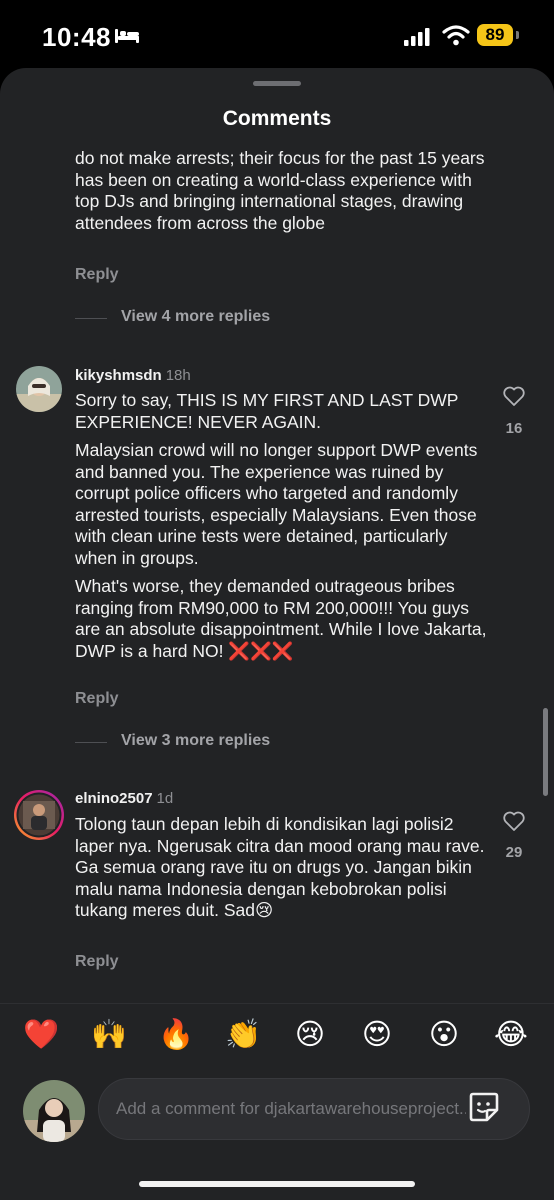  What do you see at coordinates (277, 35) in the screenshot?
I see `status-bar: 10:48 89` at bounding box center [277, 35].